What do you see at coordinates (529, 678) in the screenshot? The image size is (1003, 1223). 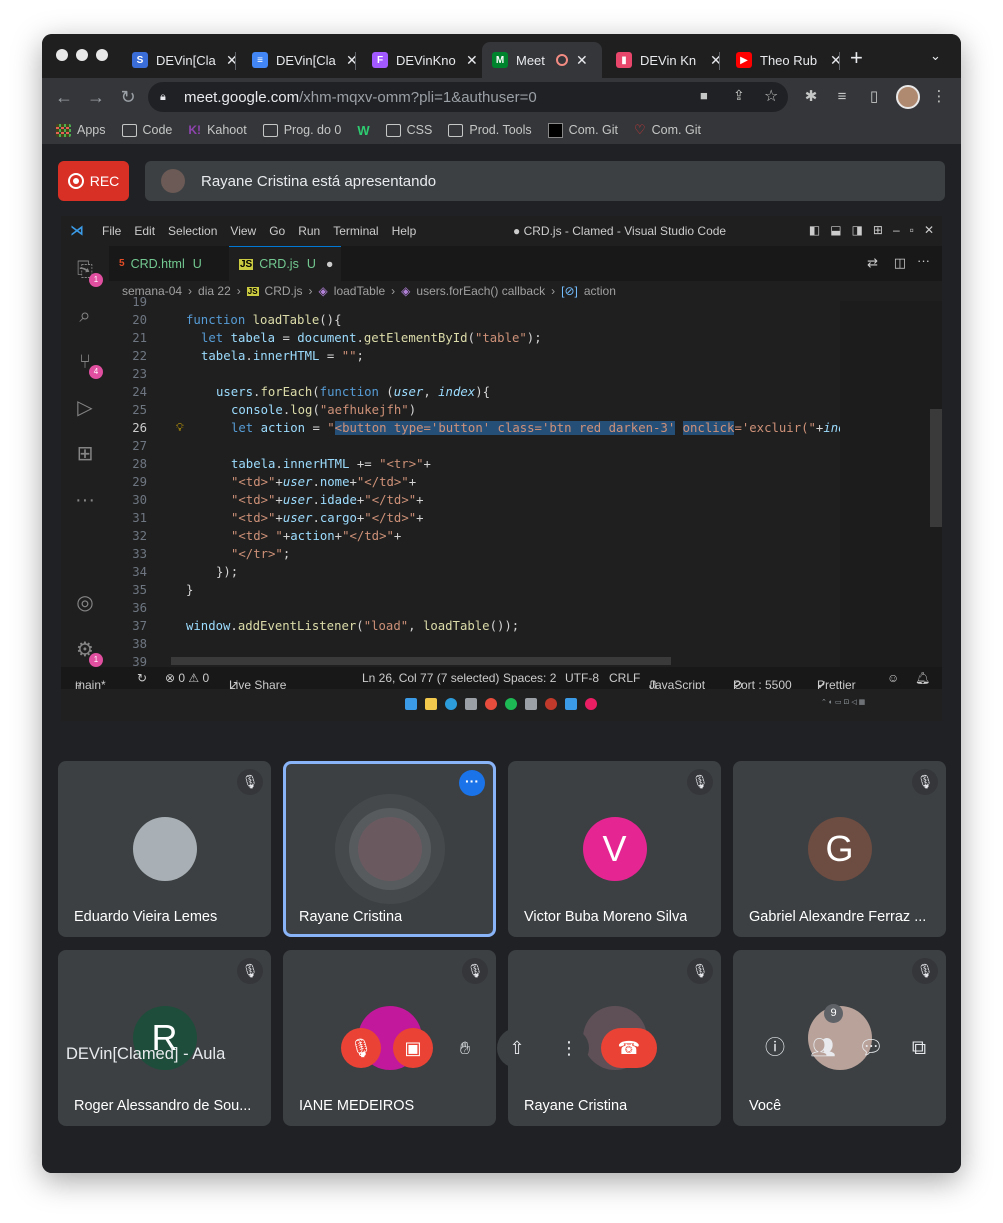 I see `indentation-status: Spaces: 2` at bounding box center [529, 678].